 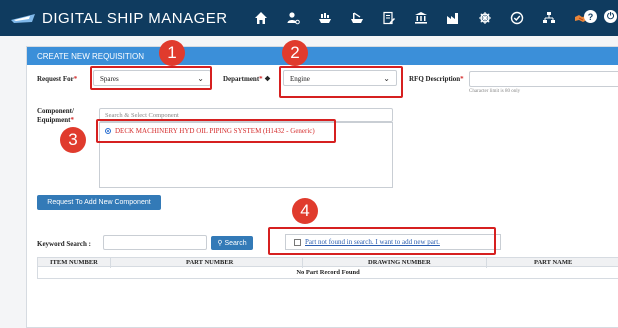 What do you see at coordinates (99, 202) in the screenshot?
I see `request-add-component-button: Request To Add New Component` at bounding box center [99, 202].